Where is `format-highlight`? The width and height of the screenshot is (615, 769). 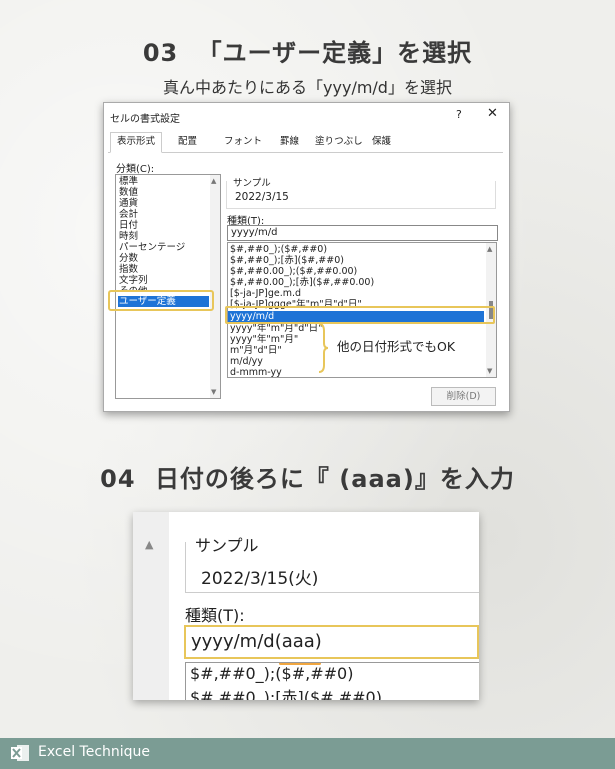
format-highlight is located at coordinates (360, 315).